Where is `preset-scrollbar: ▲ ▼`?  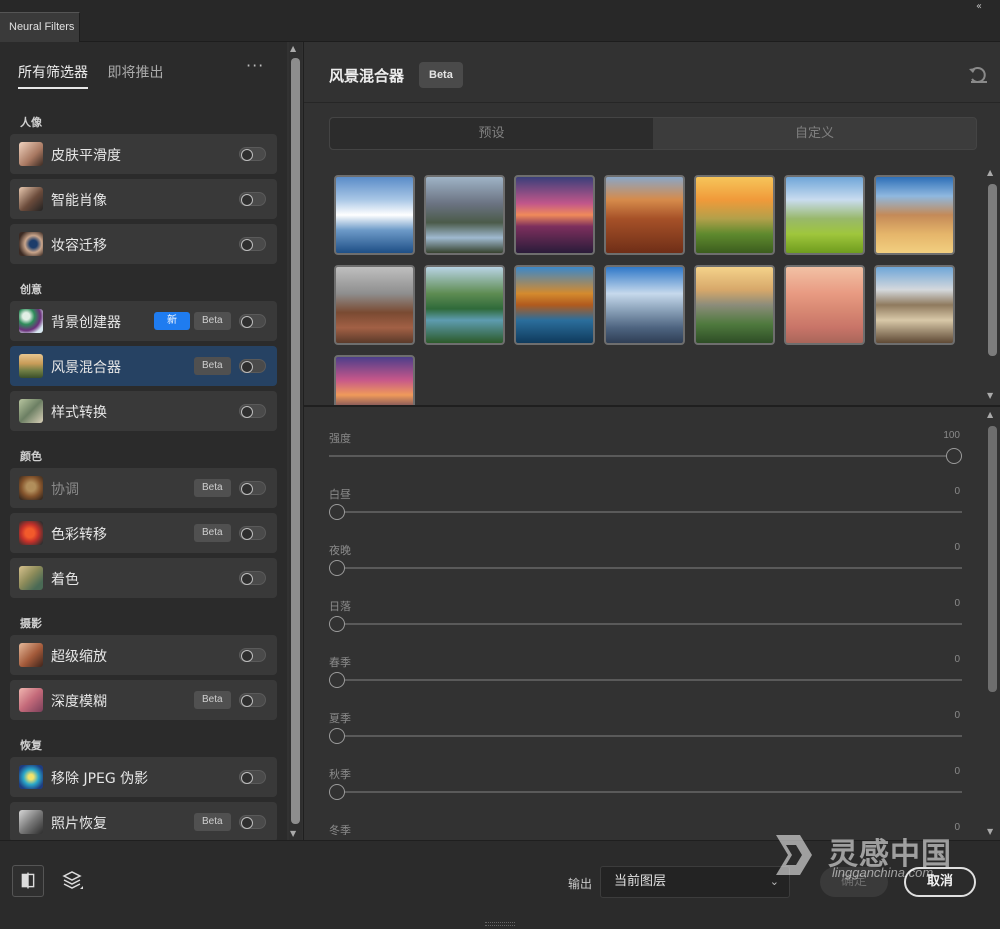 preset-scrollbar: ▲ ▼ is located at coordinates (992, 284).